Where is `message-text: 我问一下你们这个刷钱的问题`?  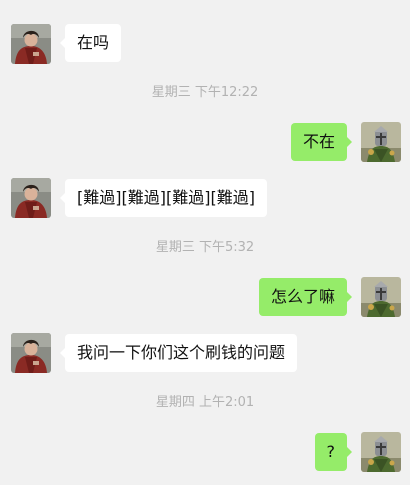 message-text: 我问一下你们这个刷钱的问题 is located at coordinates (181, 352).